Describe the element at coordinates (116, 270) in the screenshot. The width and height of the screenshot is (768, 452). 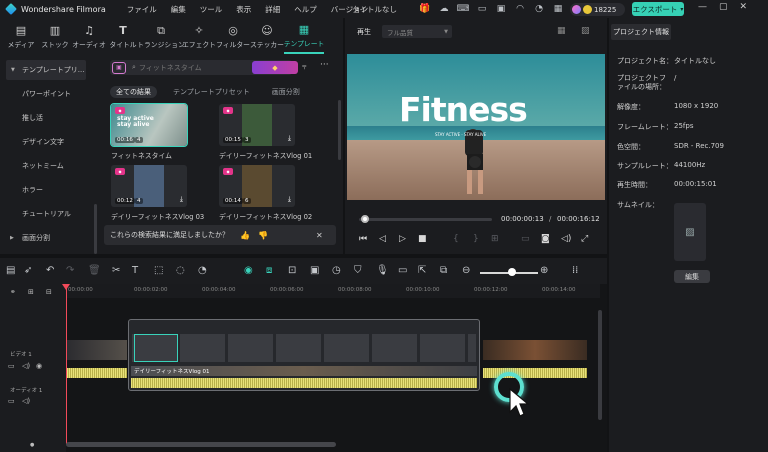
I see `cut-icon: ✂` at that location.